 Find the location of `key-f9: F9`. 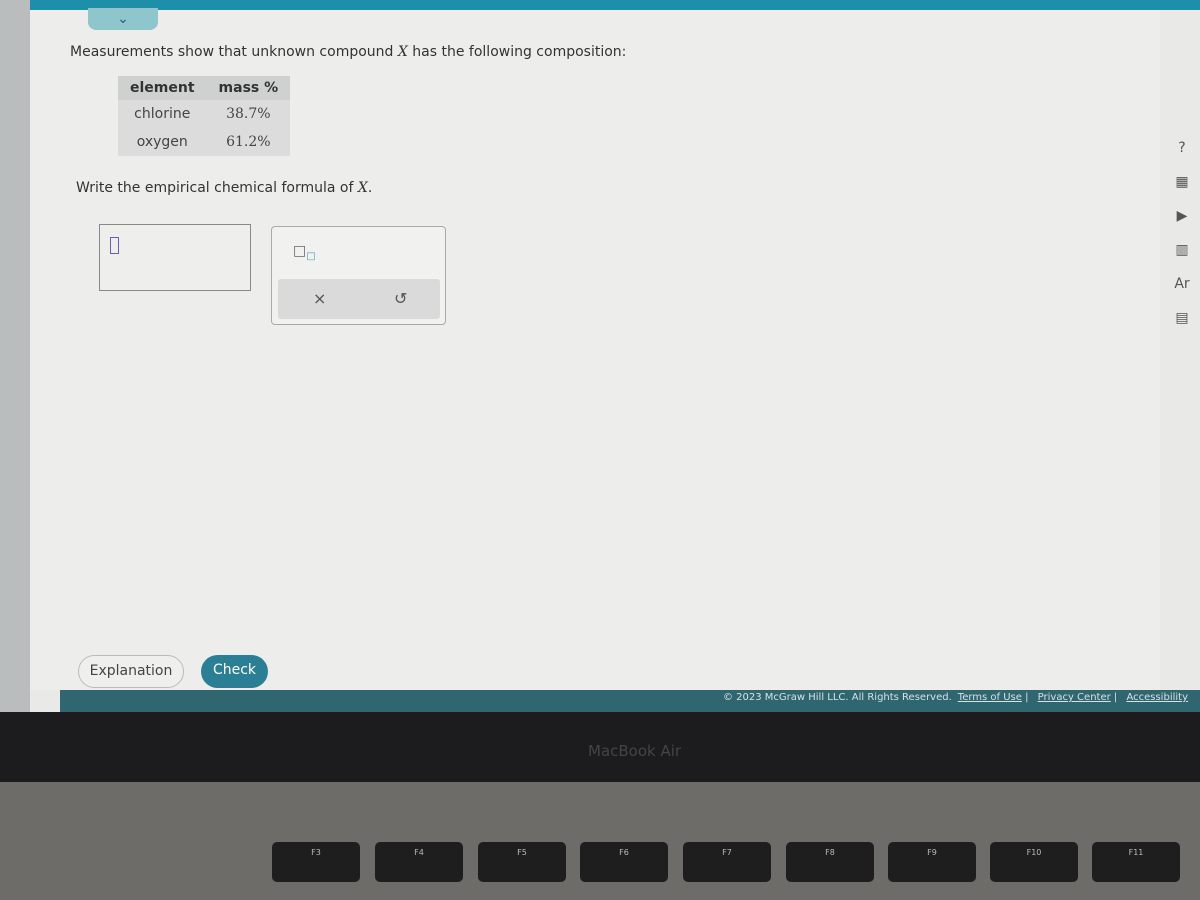

key-f9: F9 is located at coordinates (932, 862).